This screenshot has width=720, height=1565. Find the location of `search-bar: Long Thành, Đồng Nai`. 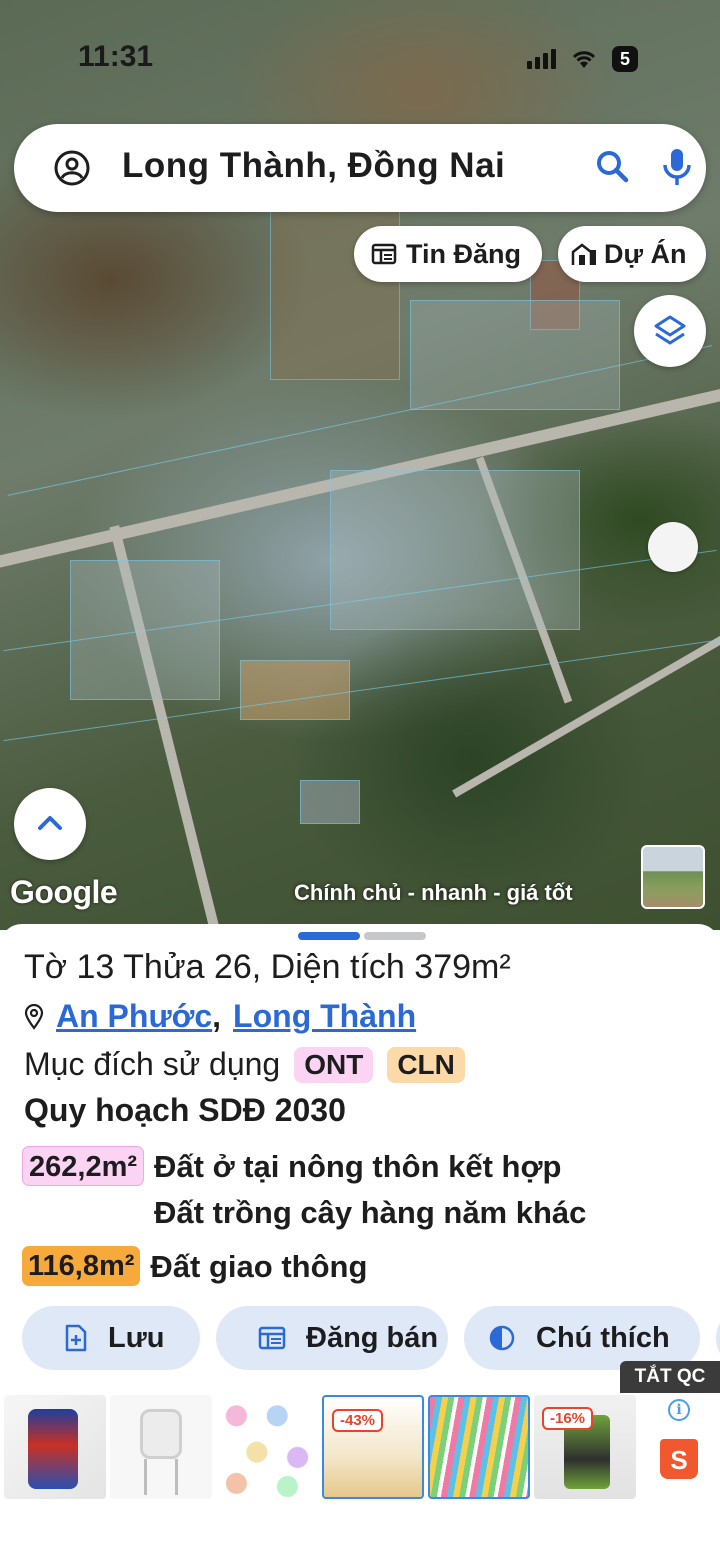

search-bar: Long Thành, Đồng Nai is located at coordinates (360, 168).